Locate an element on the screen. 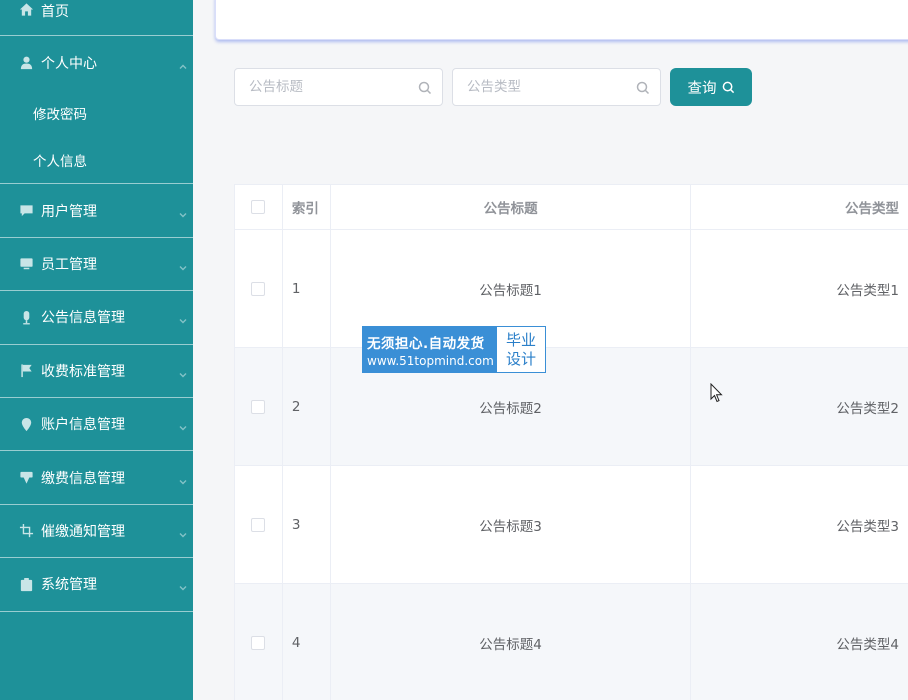 This screenshot has width=908, height=700. header-checkbox-cell is located at coordinates (259, 207).